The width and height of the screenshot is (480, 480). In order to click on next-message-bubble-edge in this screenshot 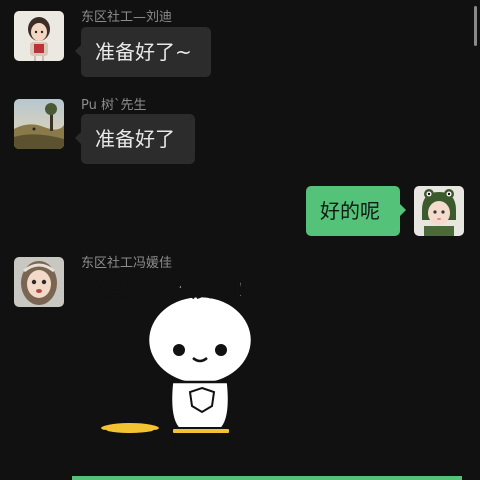, I will do `click(267, 478)`.